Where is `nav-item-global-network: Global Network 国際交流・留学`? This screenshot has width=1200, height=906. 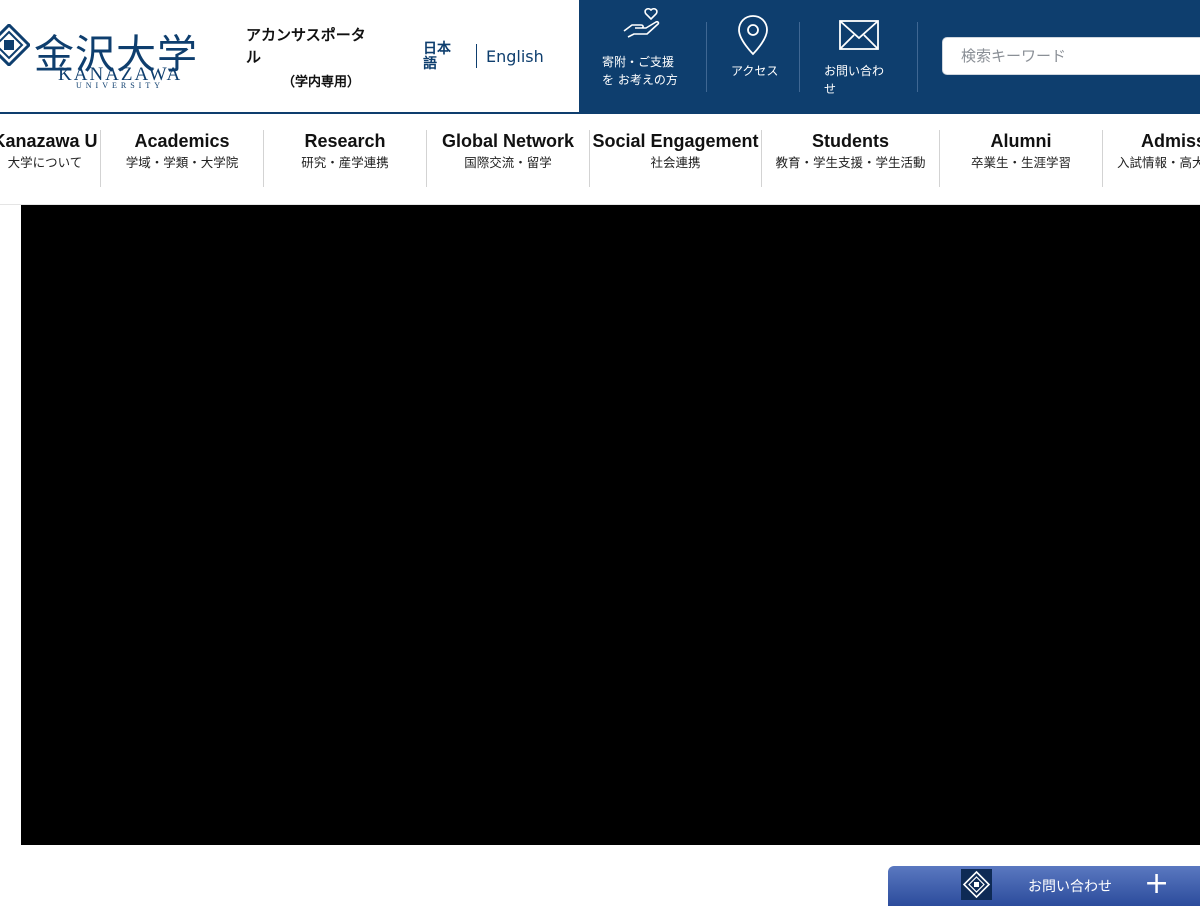
nav-item-global-network: Global Network 国際交流・留学 is located at coordinates (508, 159).